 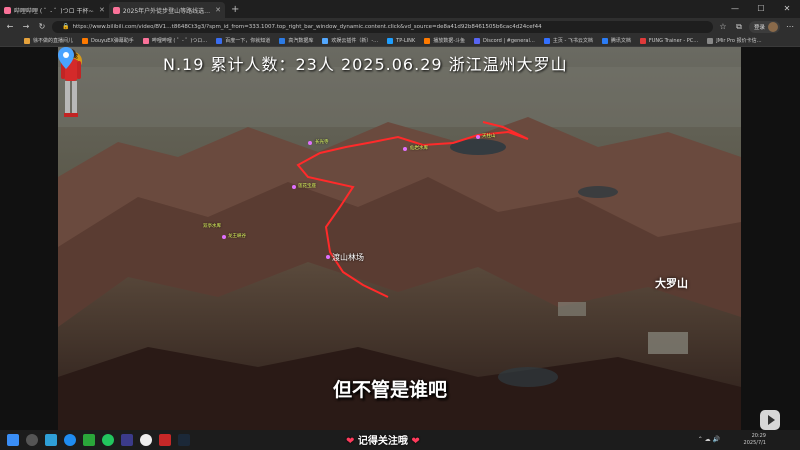 What do you see at coordinates (710, 40) in the screenshot?
I see `page-icon` at bounding box center [710, 40].